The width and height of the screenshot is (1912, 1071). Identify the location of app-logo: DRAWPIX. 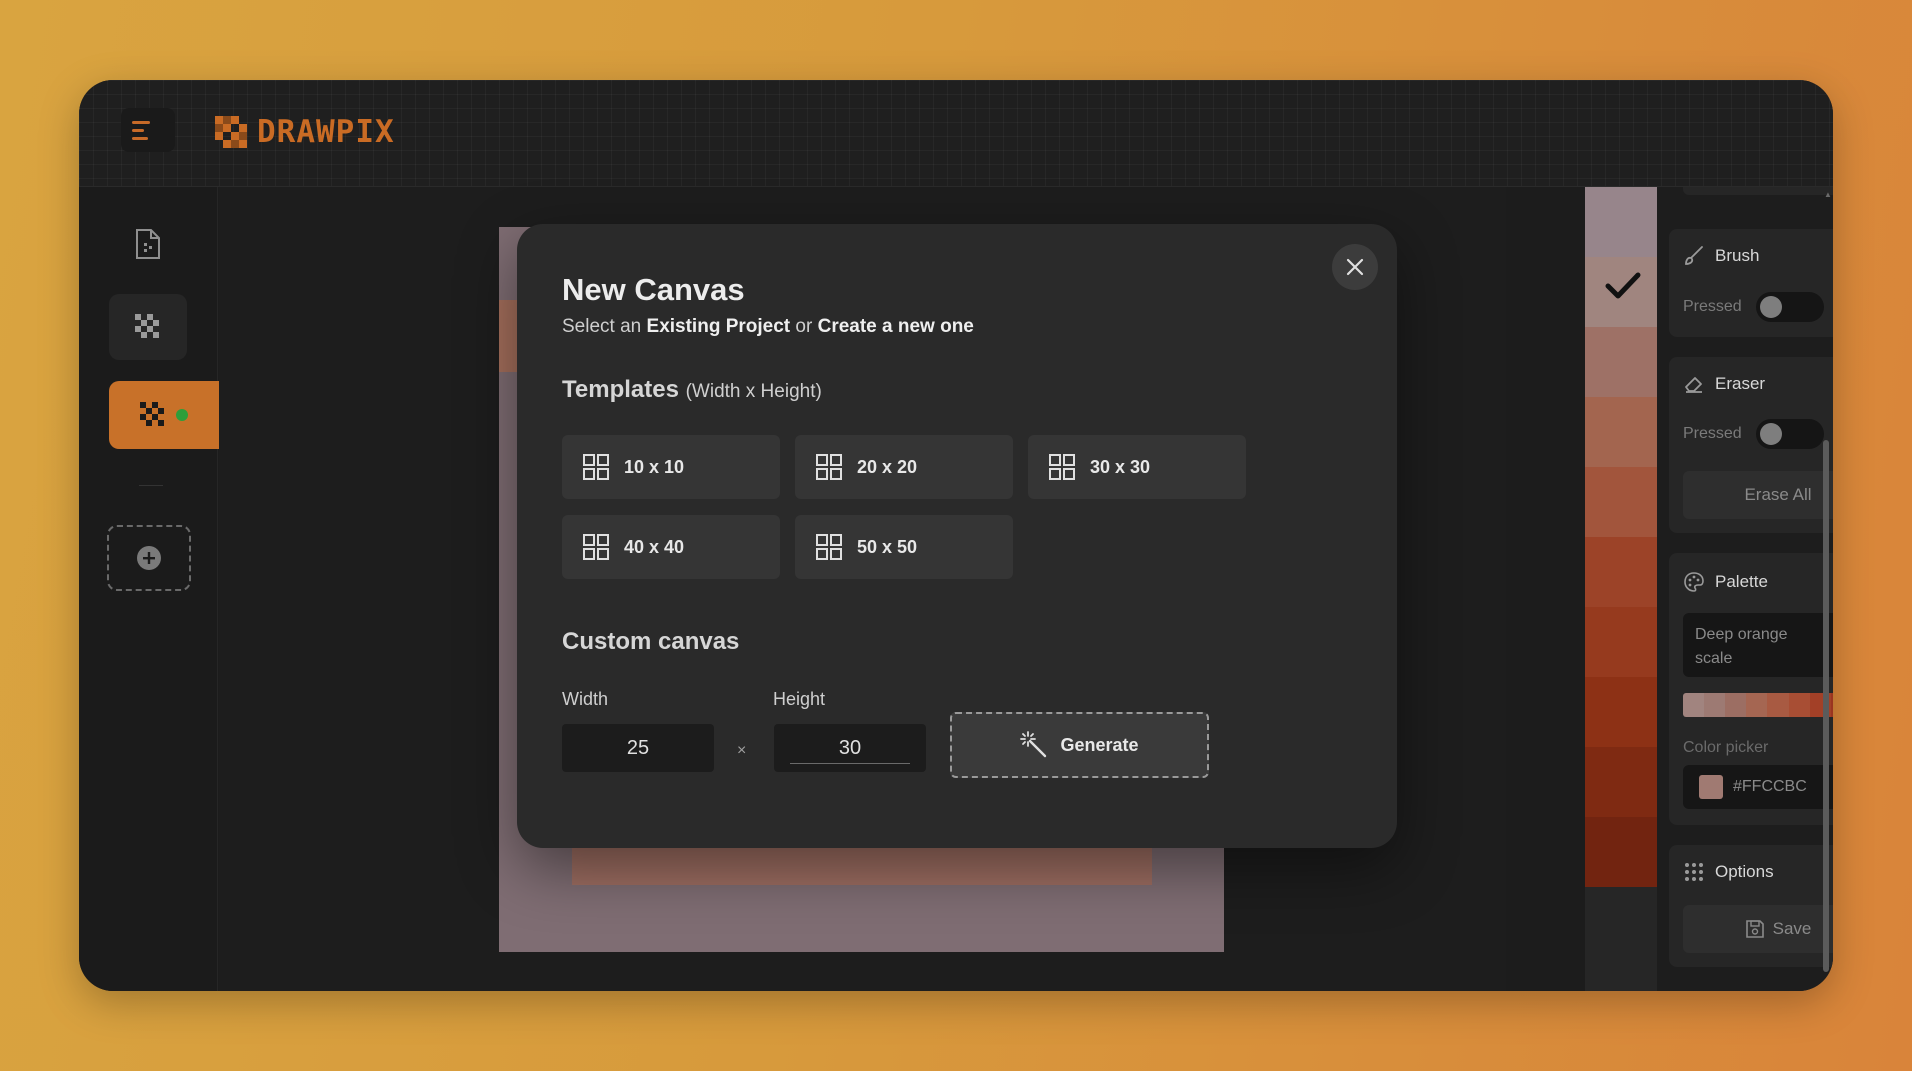
(305, 132).